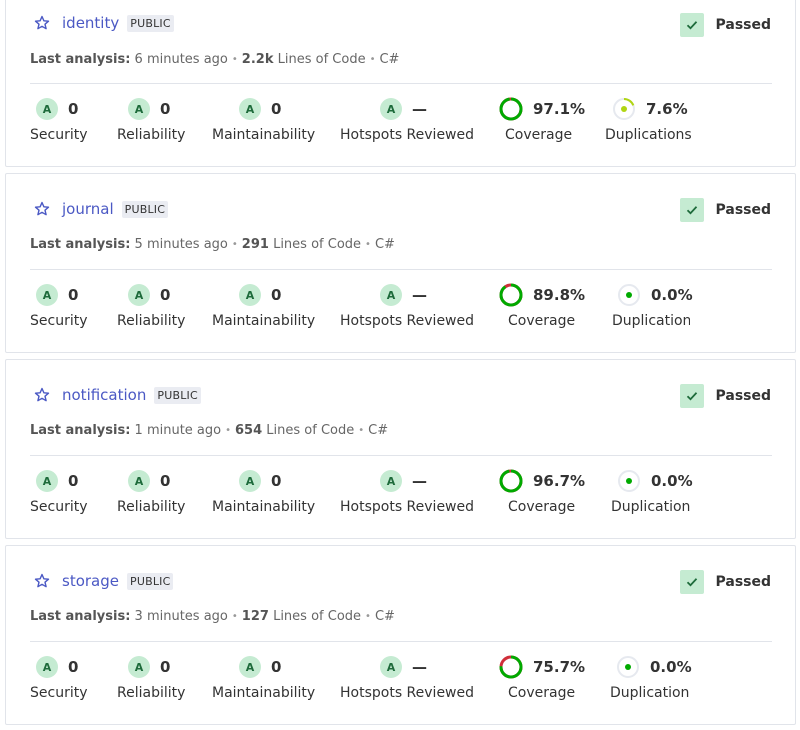  What do you see at coordinates (90, 581) in the screenshot?
I see `project-name-link: storage` at bounding box center [90, 581].